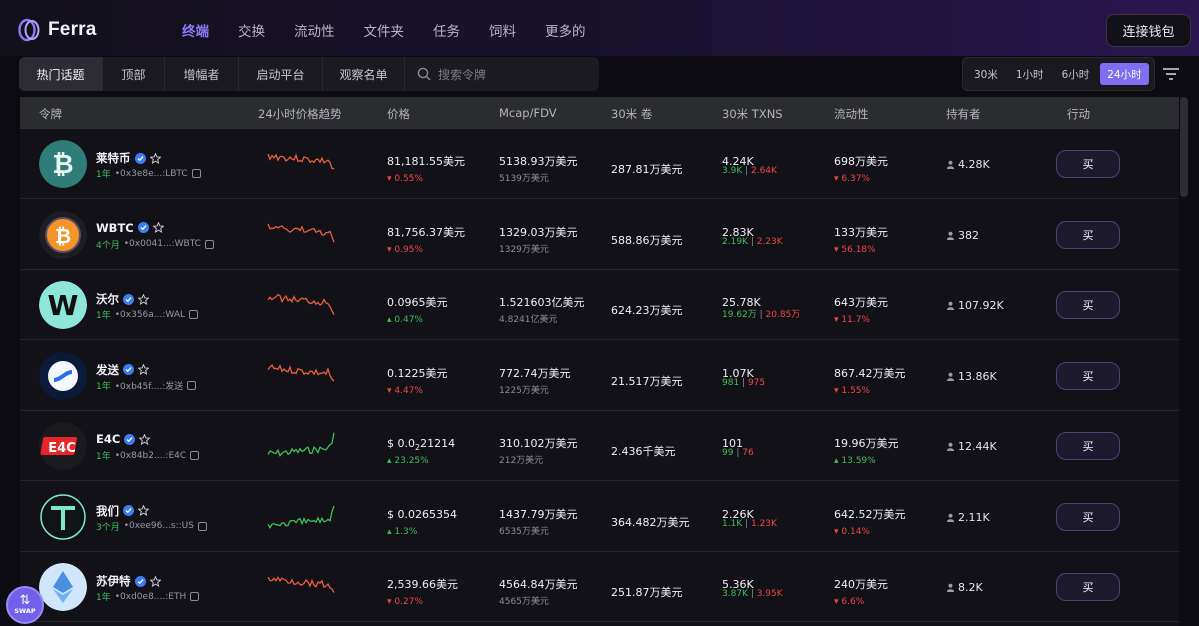  I want to click on connect-wallet-button: 连接钱包, so click(1148, 30).